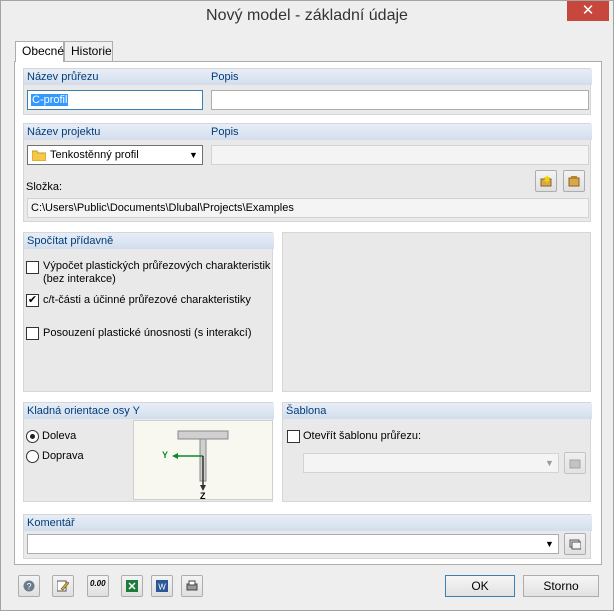 The width and height of the screenshot is (614, 611). I want to click on plastic-properties-checkbox, so click(32, 267).